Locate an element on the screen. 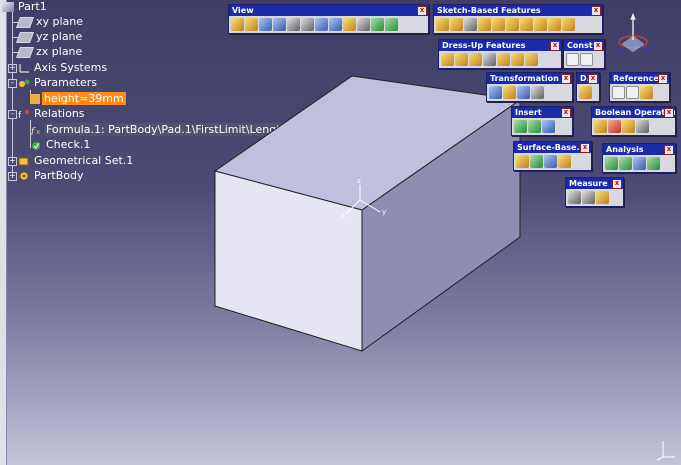 Image resolution: width=681 pixels, height=465 pixels. pocket-icon is located at coordinates (456, 24).